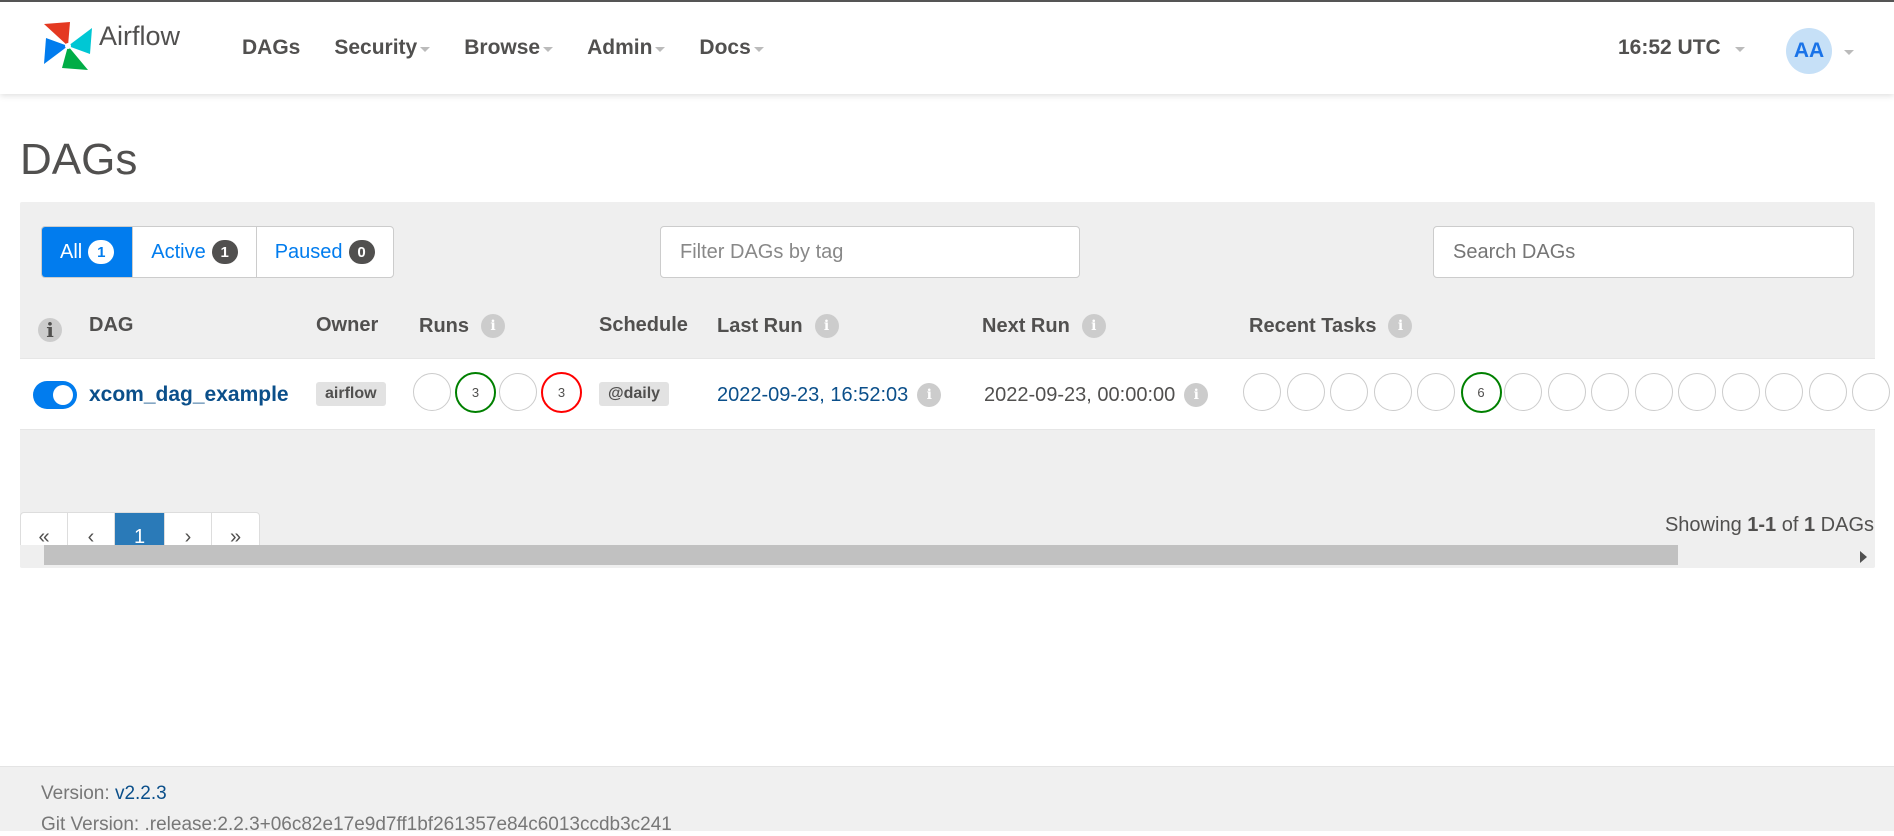 The width and height of the screenshot is (1894, 836). I want to click on task-state-success: 6, so click(1481, 392).